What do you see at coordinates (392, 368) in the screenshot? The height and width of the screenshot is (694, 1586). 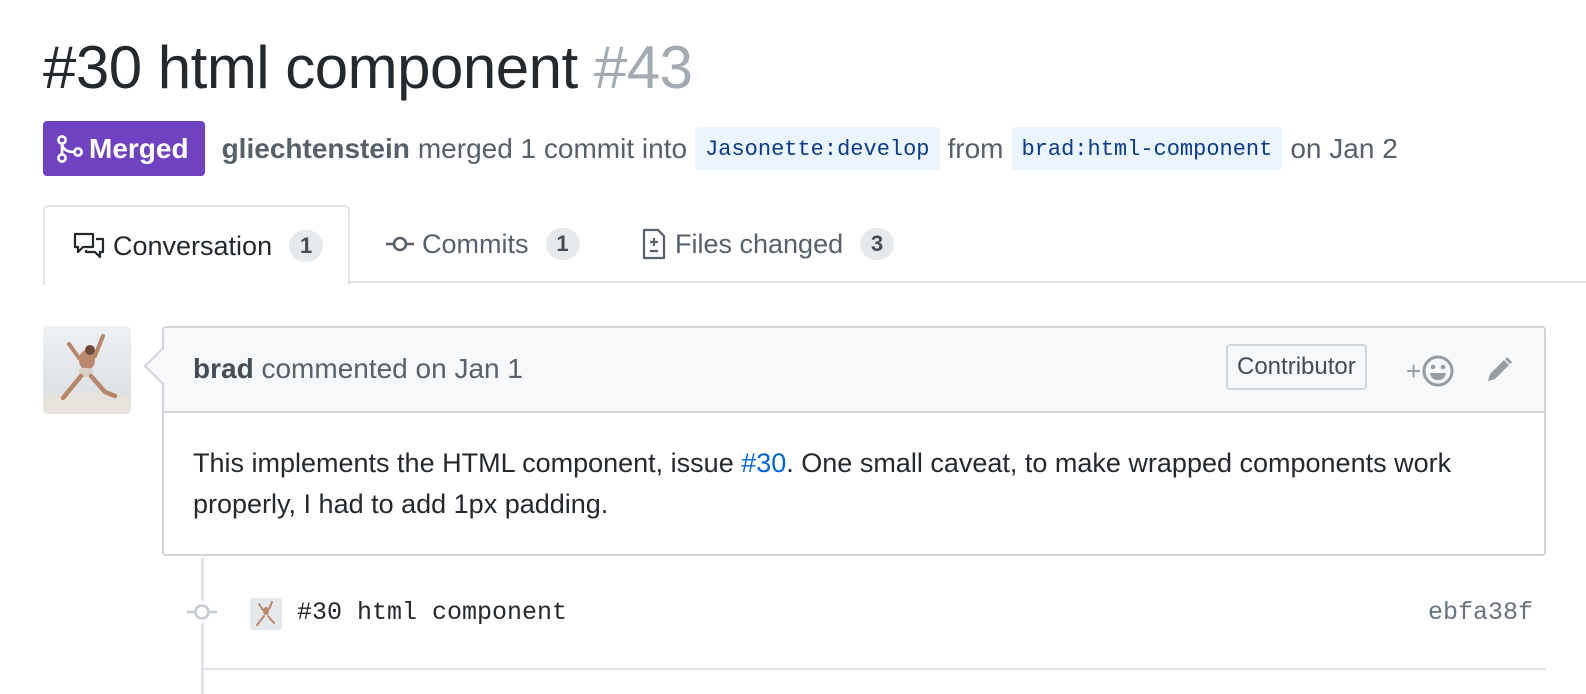 I see `comment-action: commented on Jan 1` at bounding box center [392, 368].